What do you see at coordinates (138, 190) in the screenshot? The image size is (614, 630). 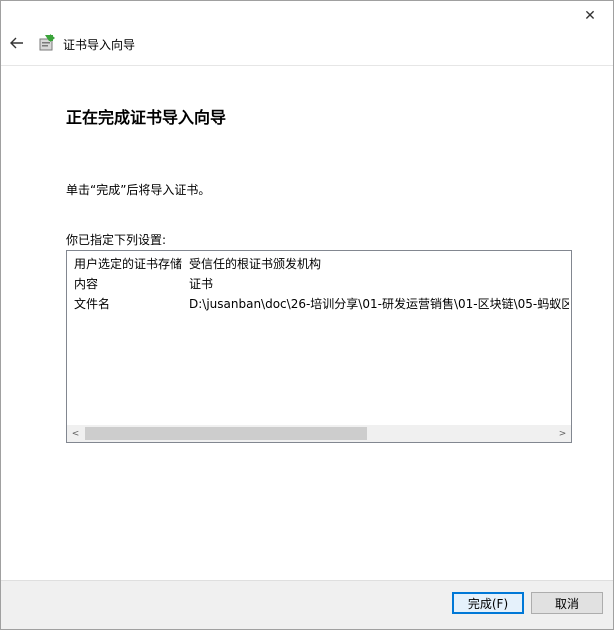 I see `instruction-text: 单击“完成”后将导入证书。` at bounding box center [138, 190].